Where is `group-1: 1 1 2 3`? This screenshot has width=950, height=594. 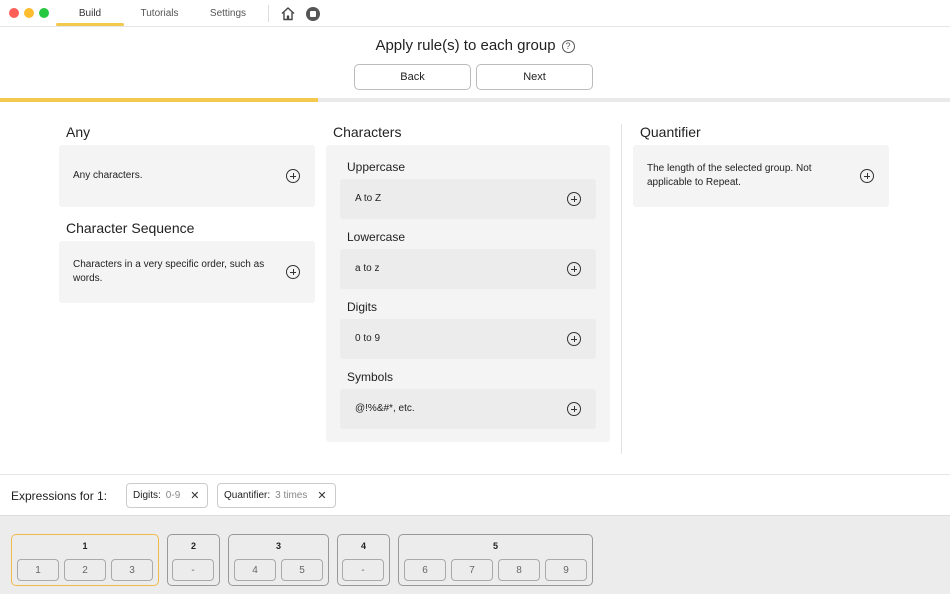
group-1: 1 1 2 3 is located at coordinates (85, 560).